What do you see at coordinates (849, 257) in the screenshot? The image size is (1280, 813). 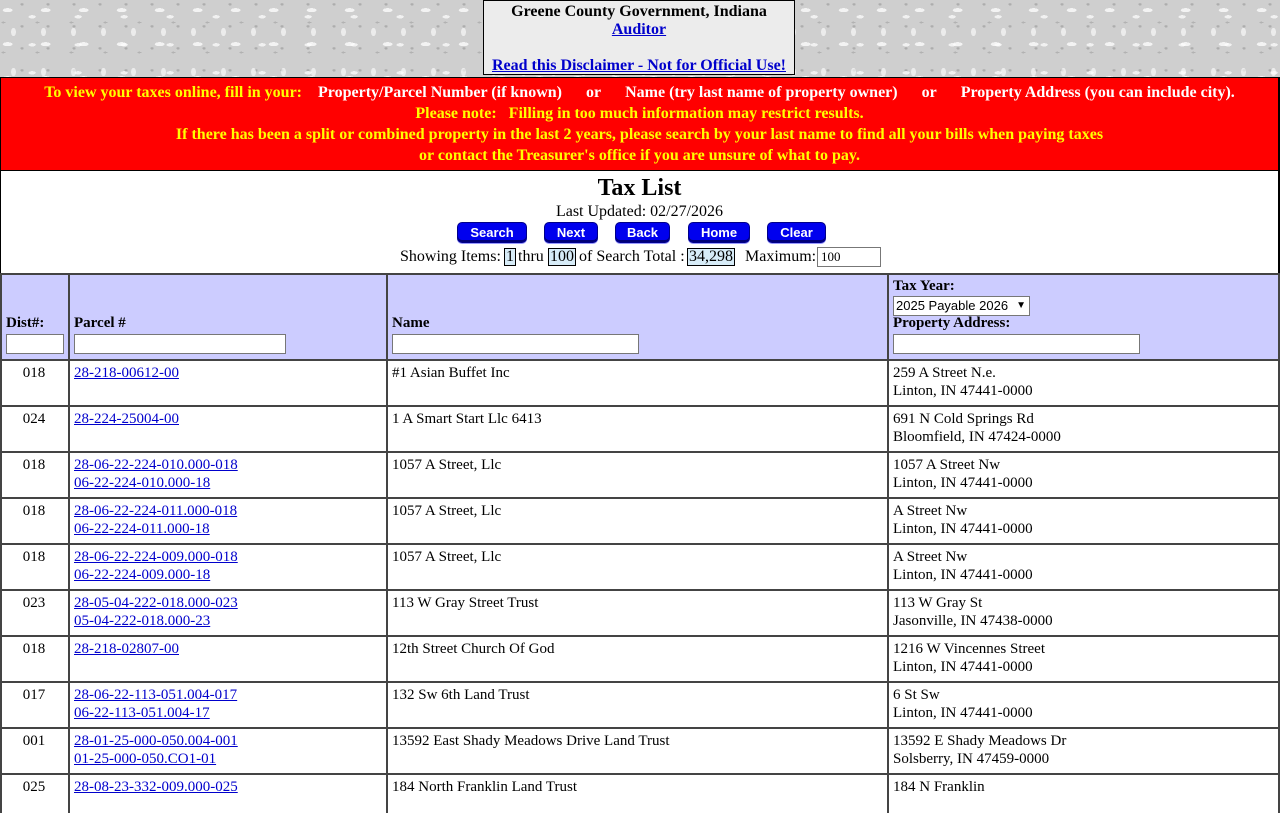 I see `maximum-input` at bounding box center [849, 257].